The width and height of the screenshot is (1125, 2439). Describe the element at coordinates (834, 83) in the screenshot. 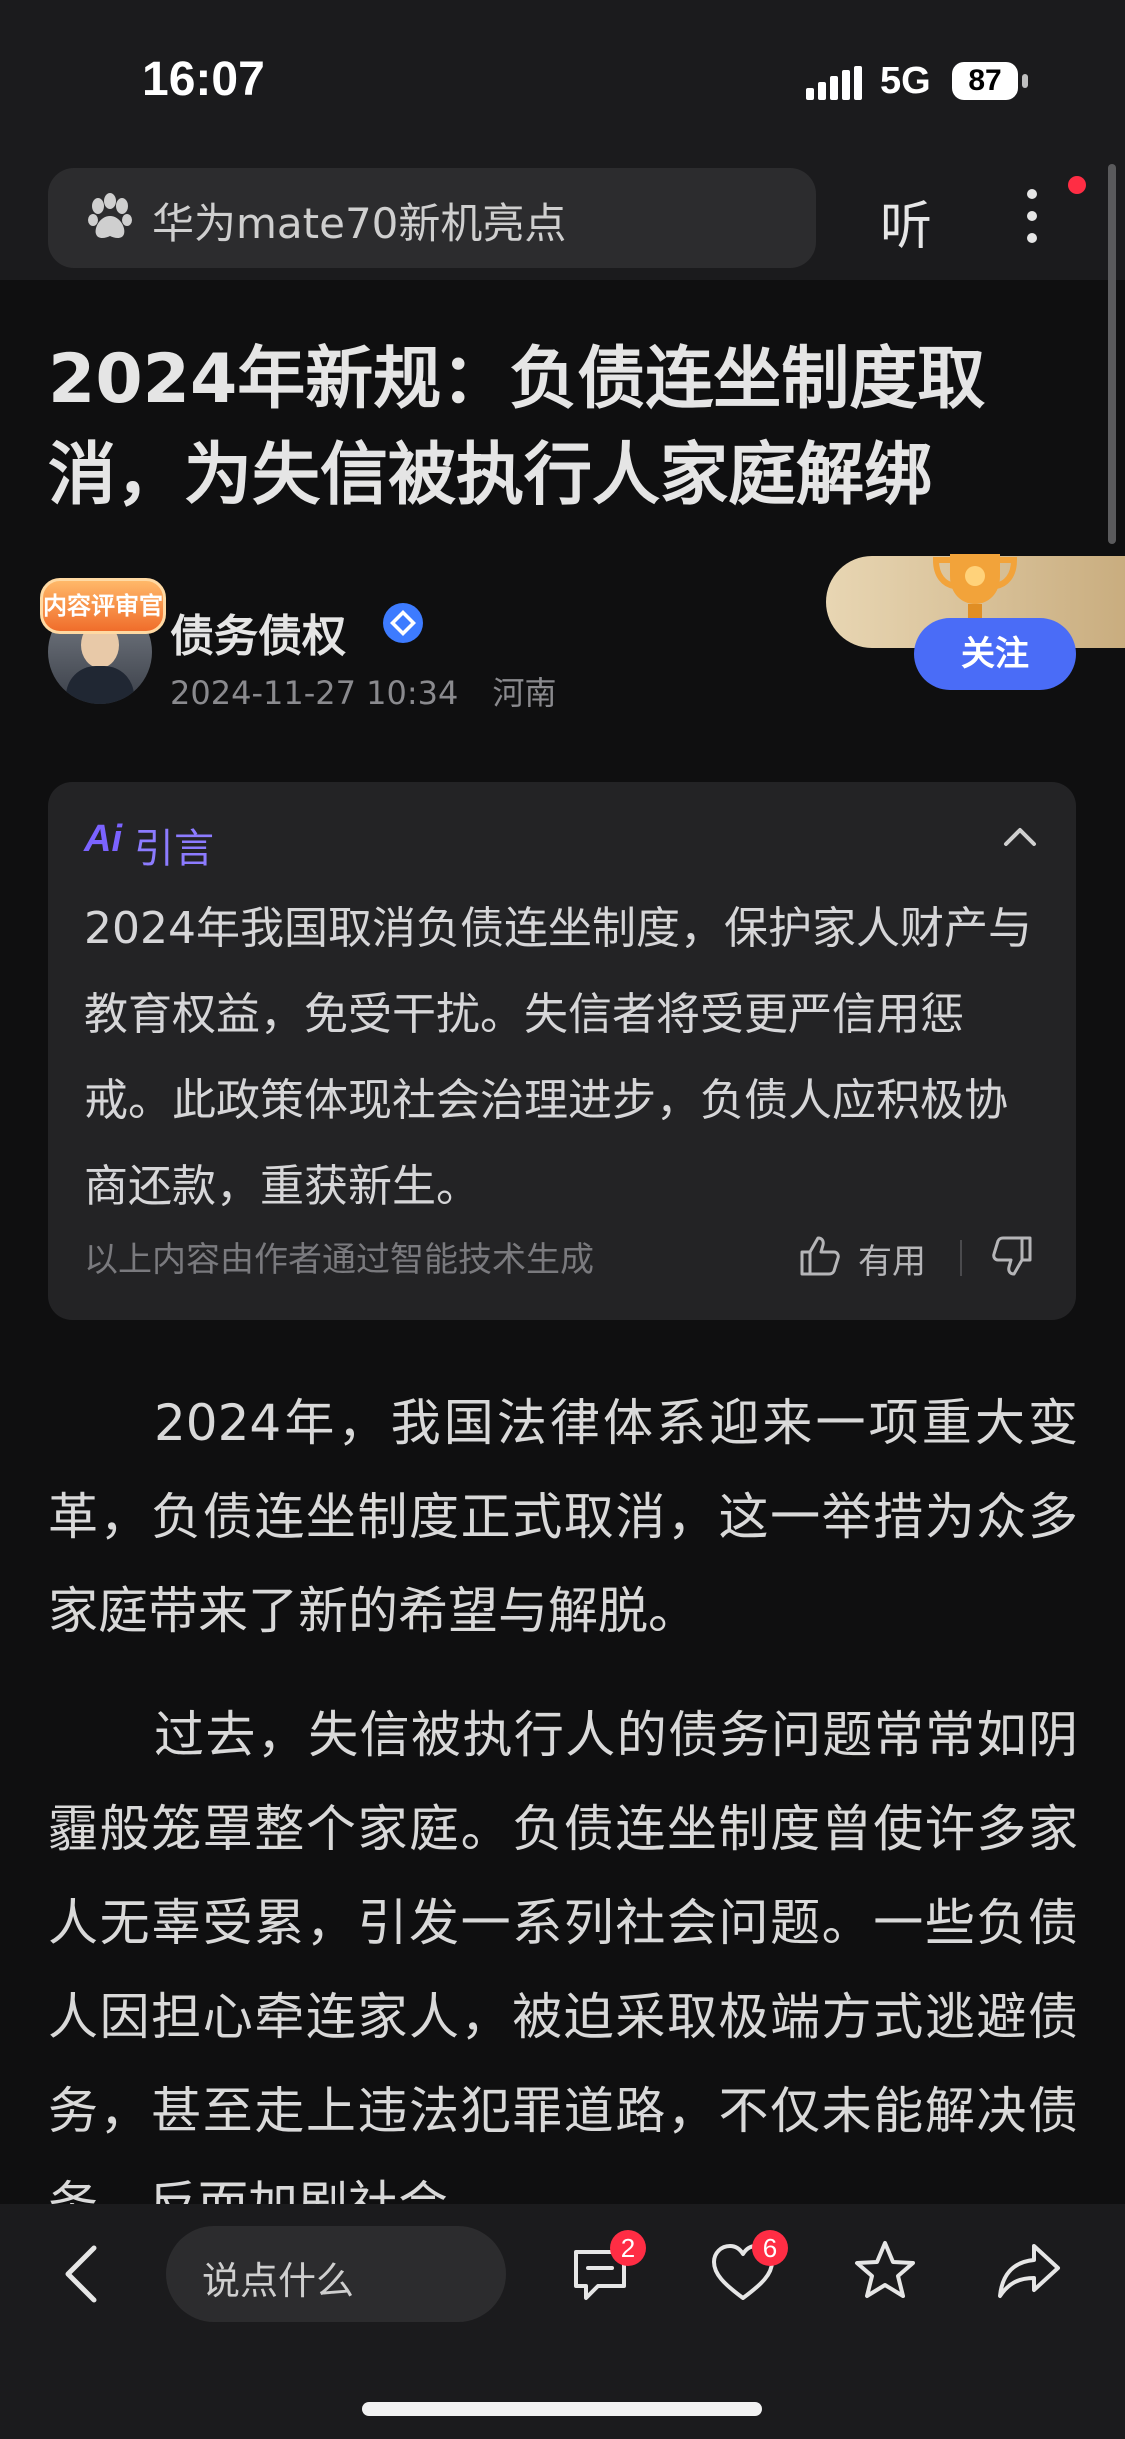

I see `signal-icon` at that location.